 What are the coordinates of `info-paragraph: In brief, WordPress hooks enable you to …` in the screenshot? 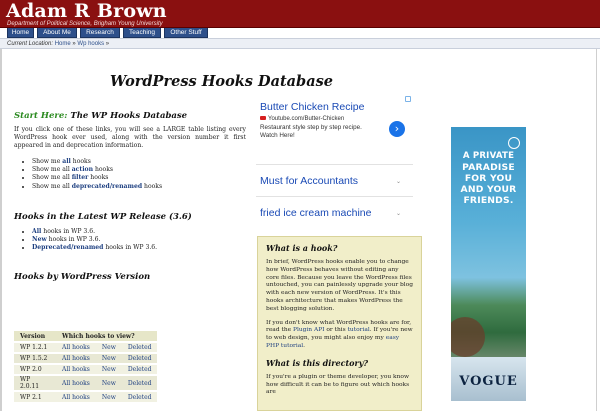 It's located at (339, 285).